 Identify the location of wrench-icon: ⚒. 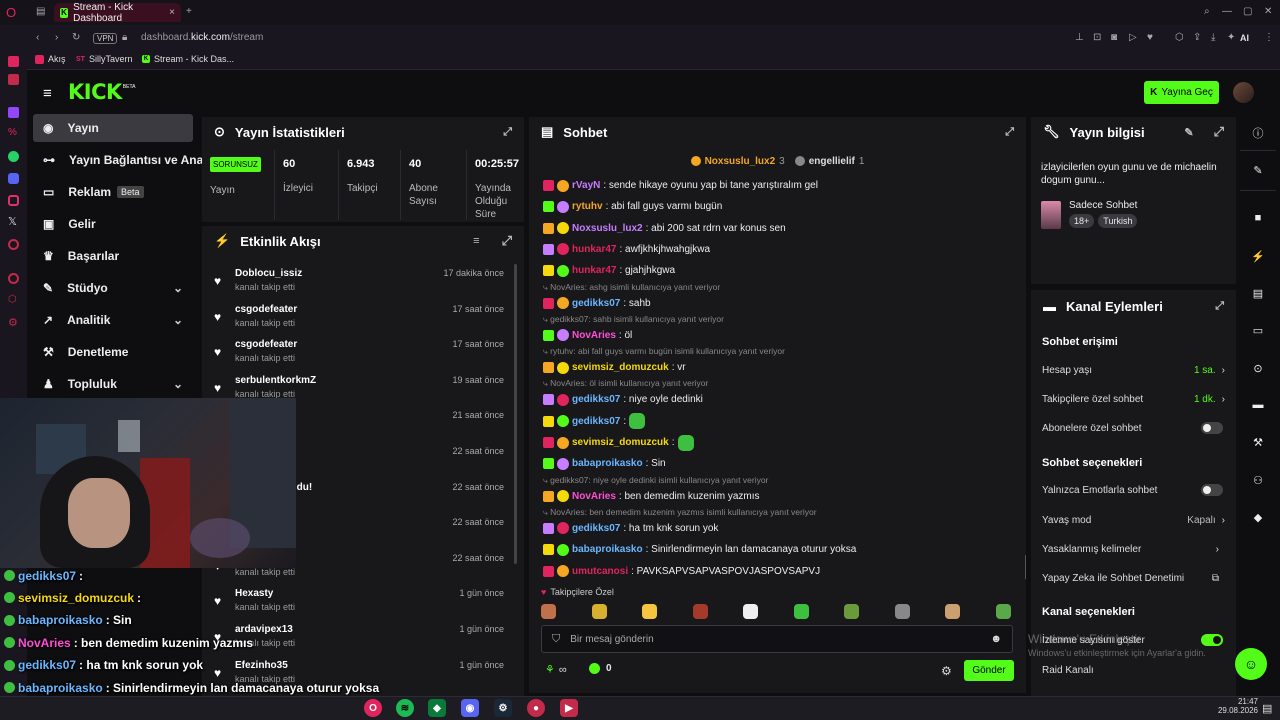
(1258, 442).